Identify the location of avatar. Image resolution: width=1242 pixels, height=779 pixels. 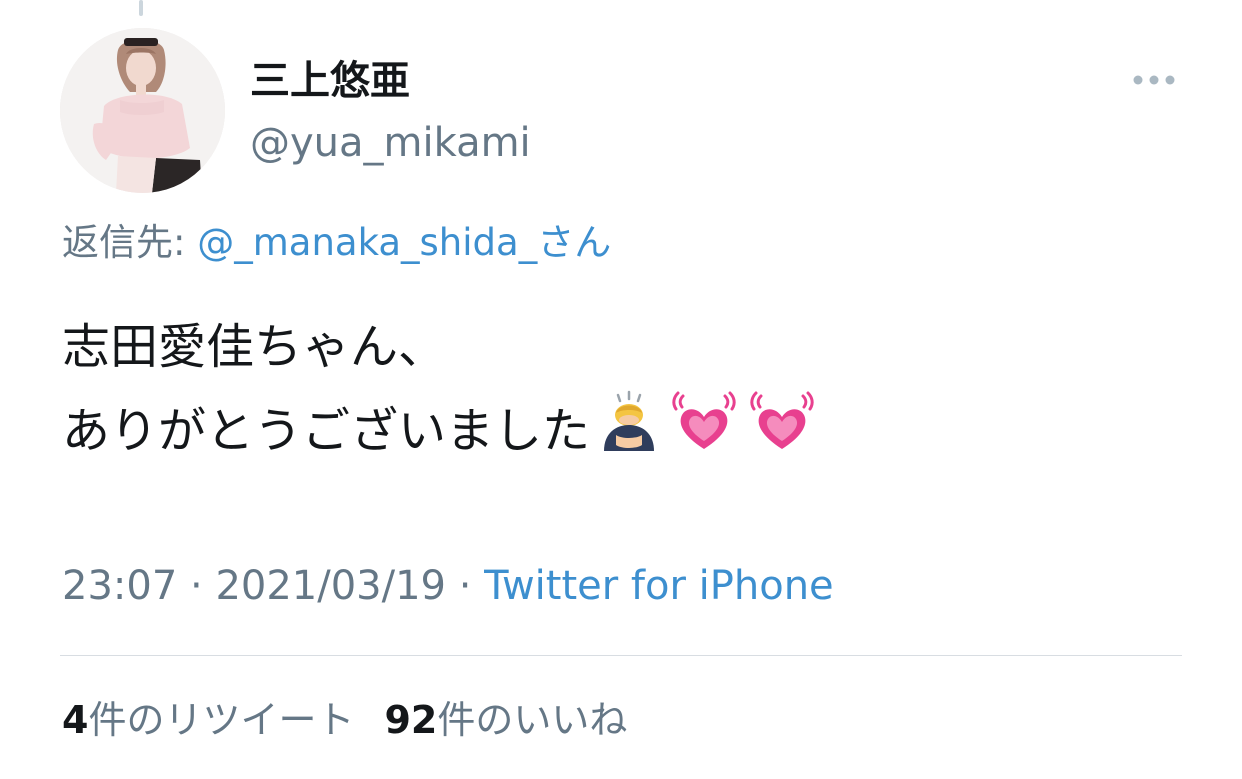
(142, 110).